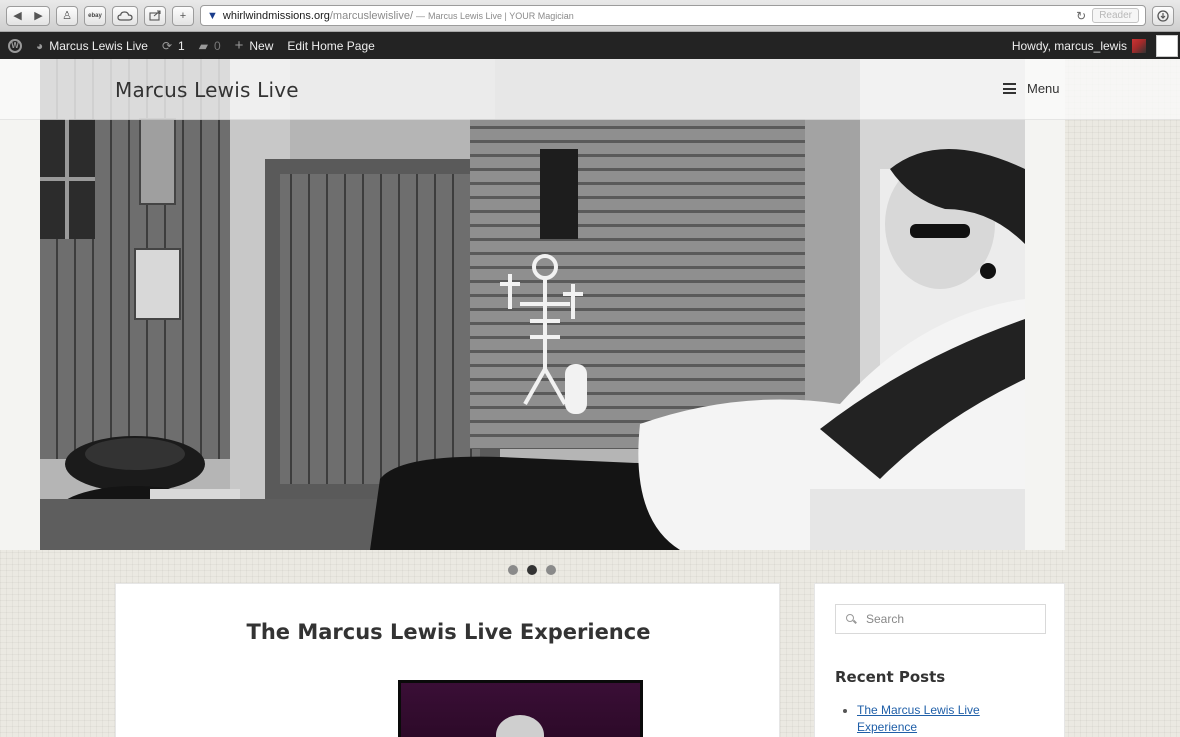 This screenshot has width=1180, height=737. What do you see at coordinates (532, 570) in the screenshot?
I see `slider-dot-active` at bounding box center [532, 570].